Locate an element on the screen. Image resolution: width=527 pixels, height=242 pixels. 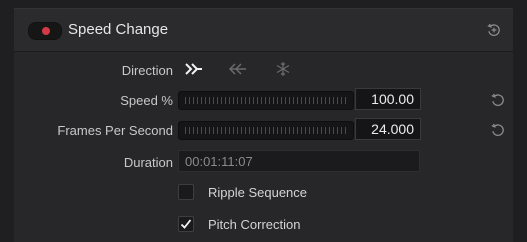
forward-direction-icon is located at coordinates (194, 69).